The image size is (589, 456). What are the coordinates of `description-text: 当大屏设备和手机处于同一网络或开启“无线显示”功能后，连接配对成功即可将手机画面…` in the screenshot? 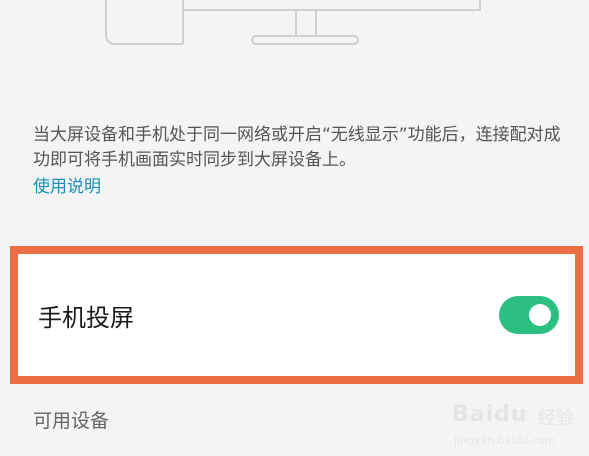 It's located at (297, 147).